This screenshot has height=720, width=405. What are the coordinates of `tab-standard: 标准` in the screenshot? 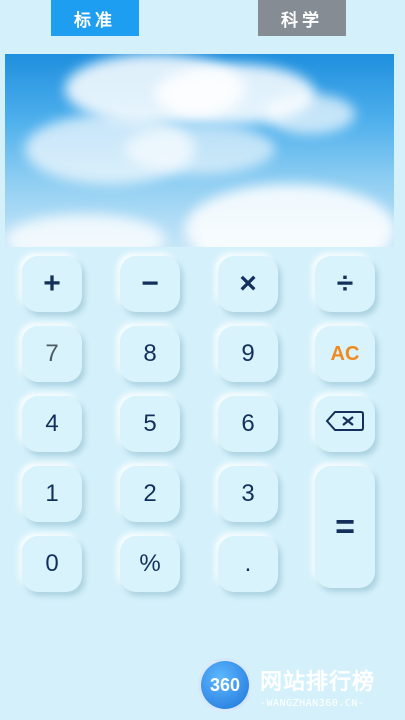 It's located at (95, 18).